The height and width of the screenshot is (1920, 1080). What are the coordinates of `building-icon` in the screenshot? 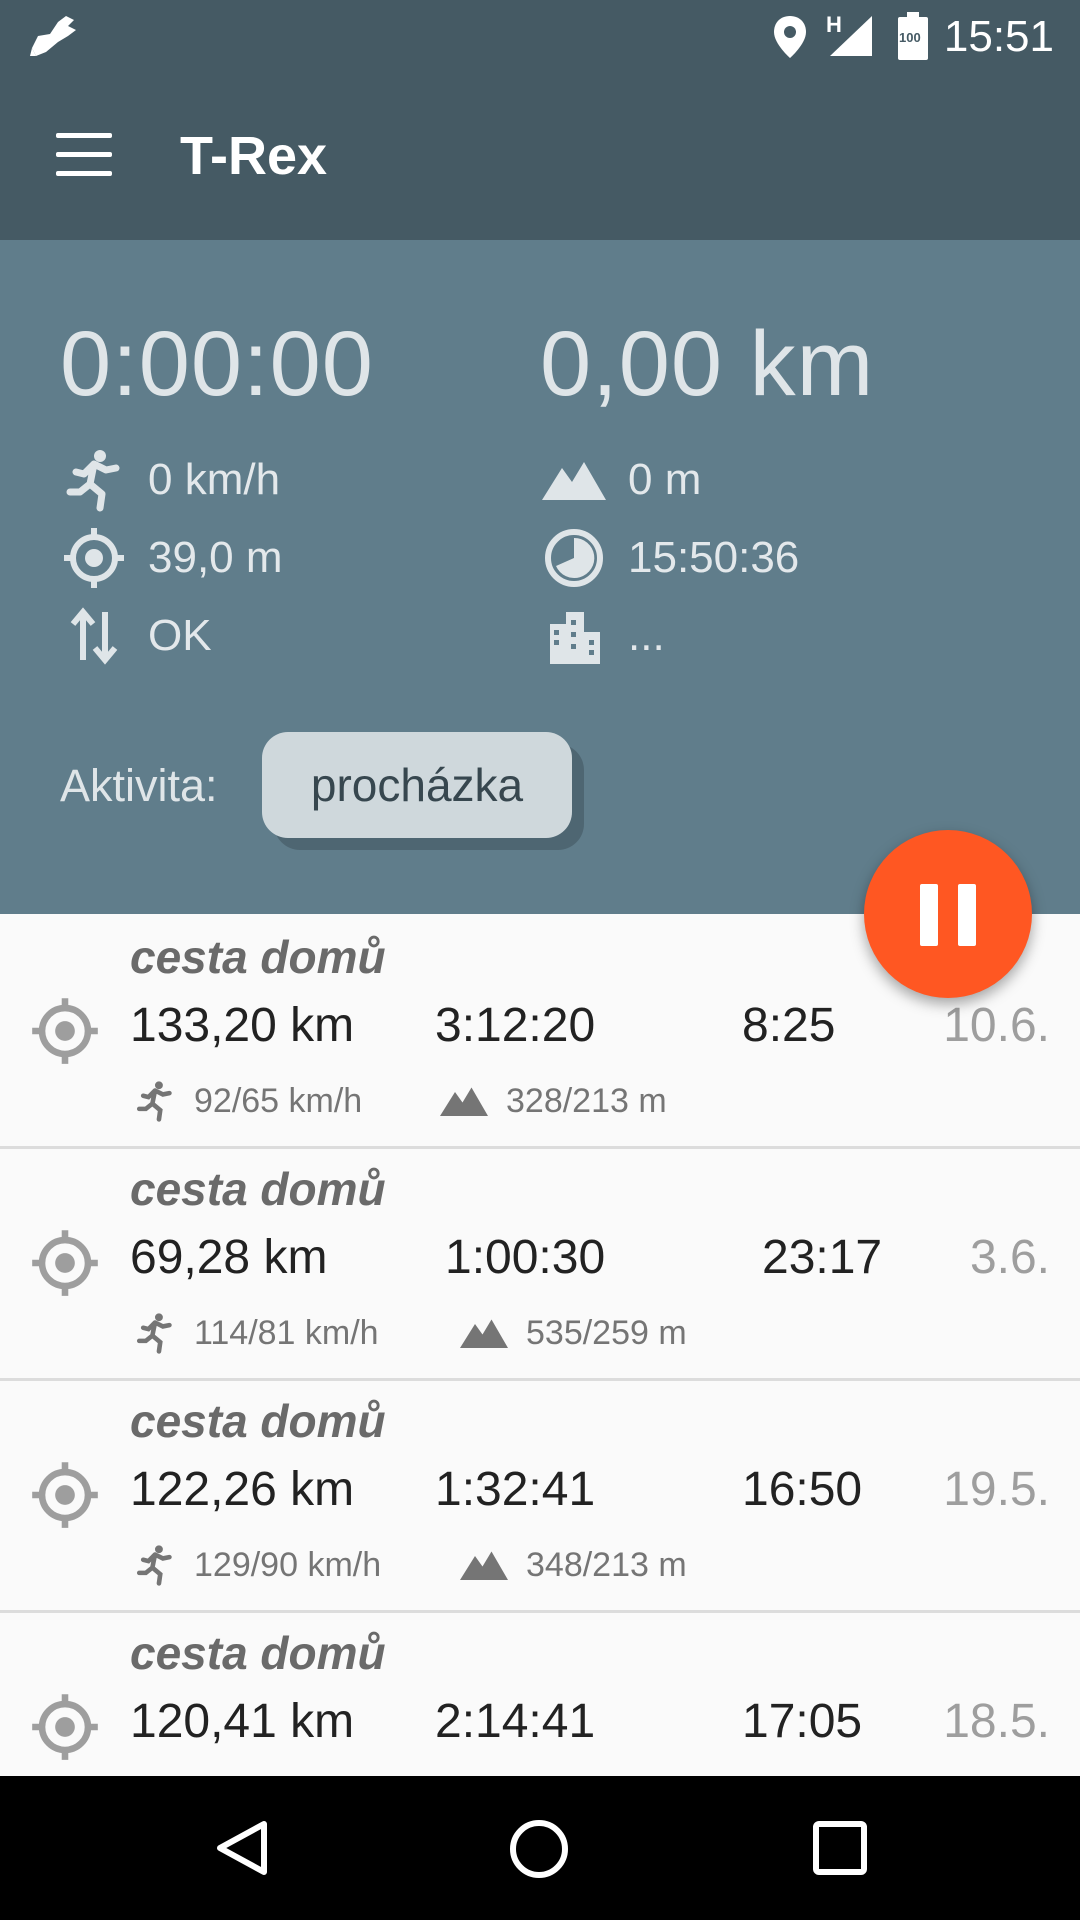 It's located at (574, 636).